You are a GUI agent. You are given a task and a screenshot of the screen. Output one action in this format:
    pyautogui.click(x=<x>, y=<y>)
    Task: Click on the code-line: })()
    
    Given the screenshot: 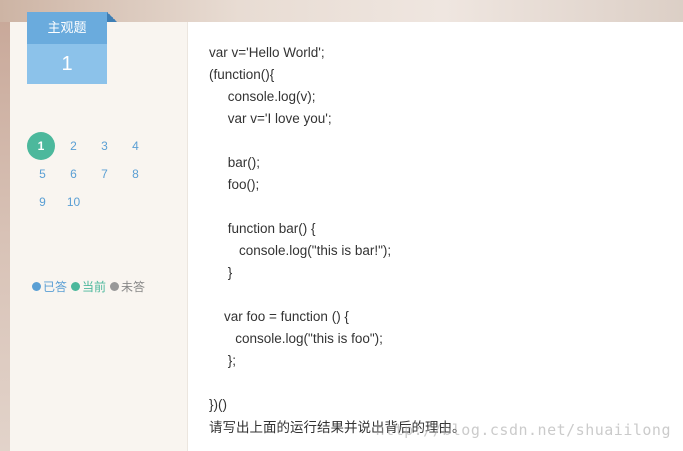 What is the action you would take?
    pyautogui.click(x=218, y=404)
    